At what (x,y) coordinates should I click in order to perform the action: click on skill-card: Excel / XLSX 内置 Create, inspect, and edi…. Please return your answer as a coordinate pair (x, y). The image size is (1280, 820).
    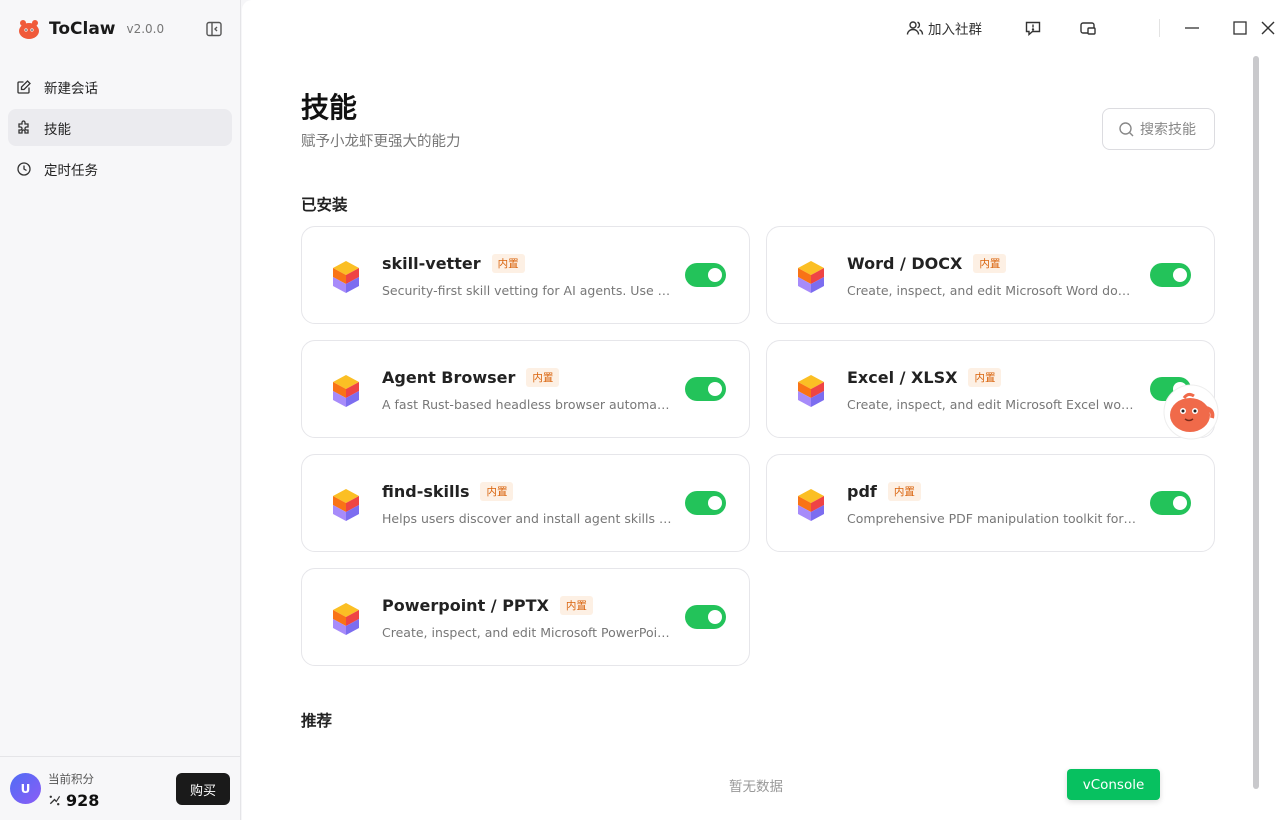
    Looking at the image, I should click on (990, 389).